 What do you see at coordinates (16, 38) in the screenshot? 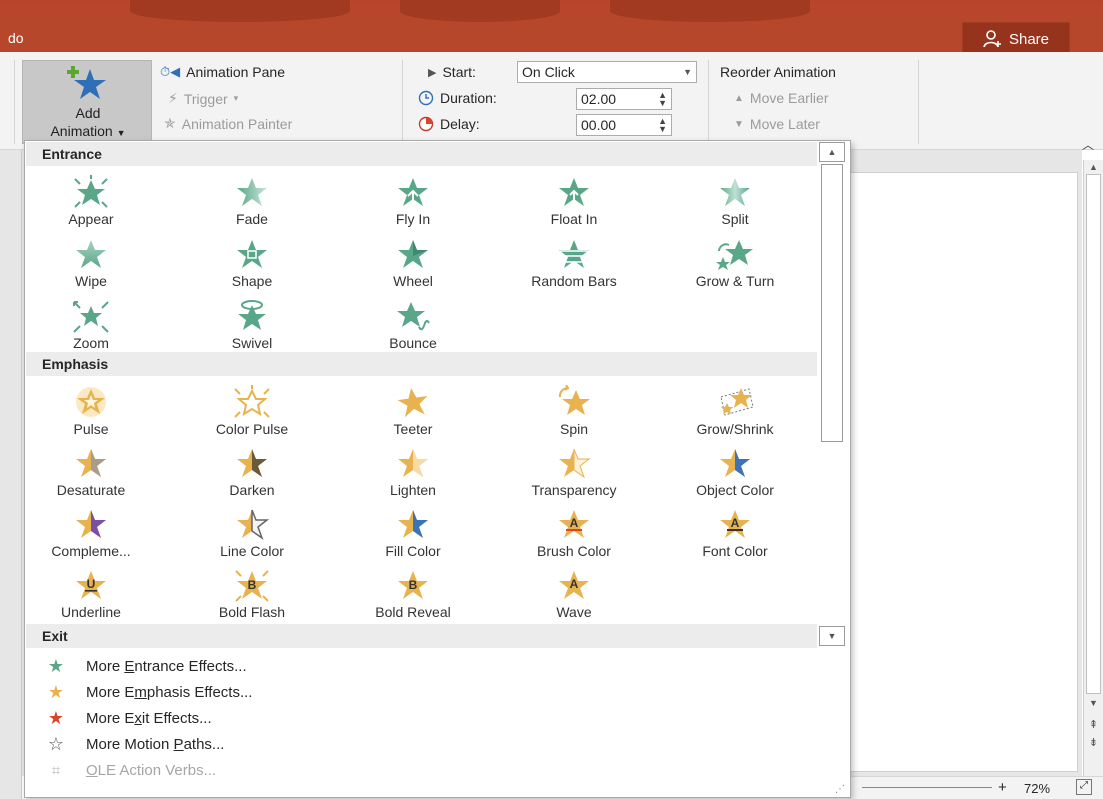
I see `tell-me-text: do` at bounding box center [16, 38].